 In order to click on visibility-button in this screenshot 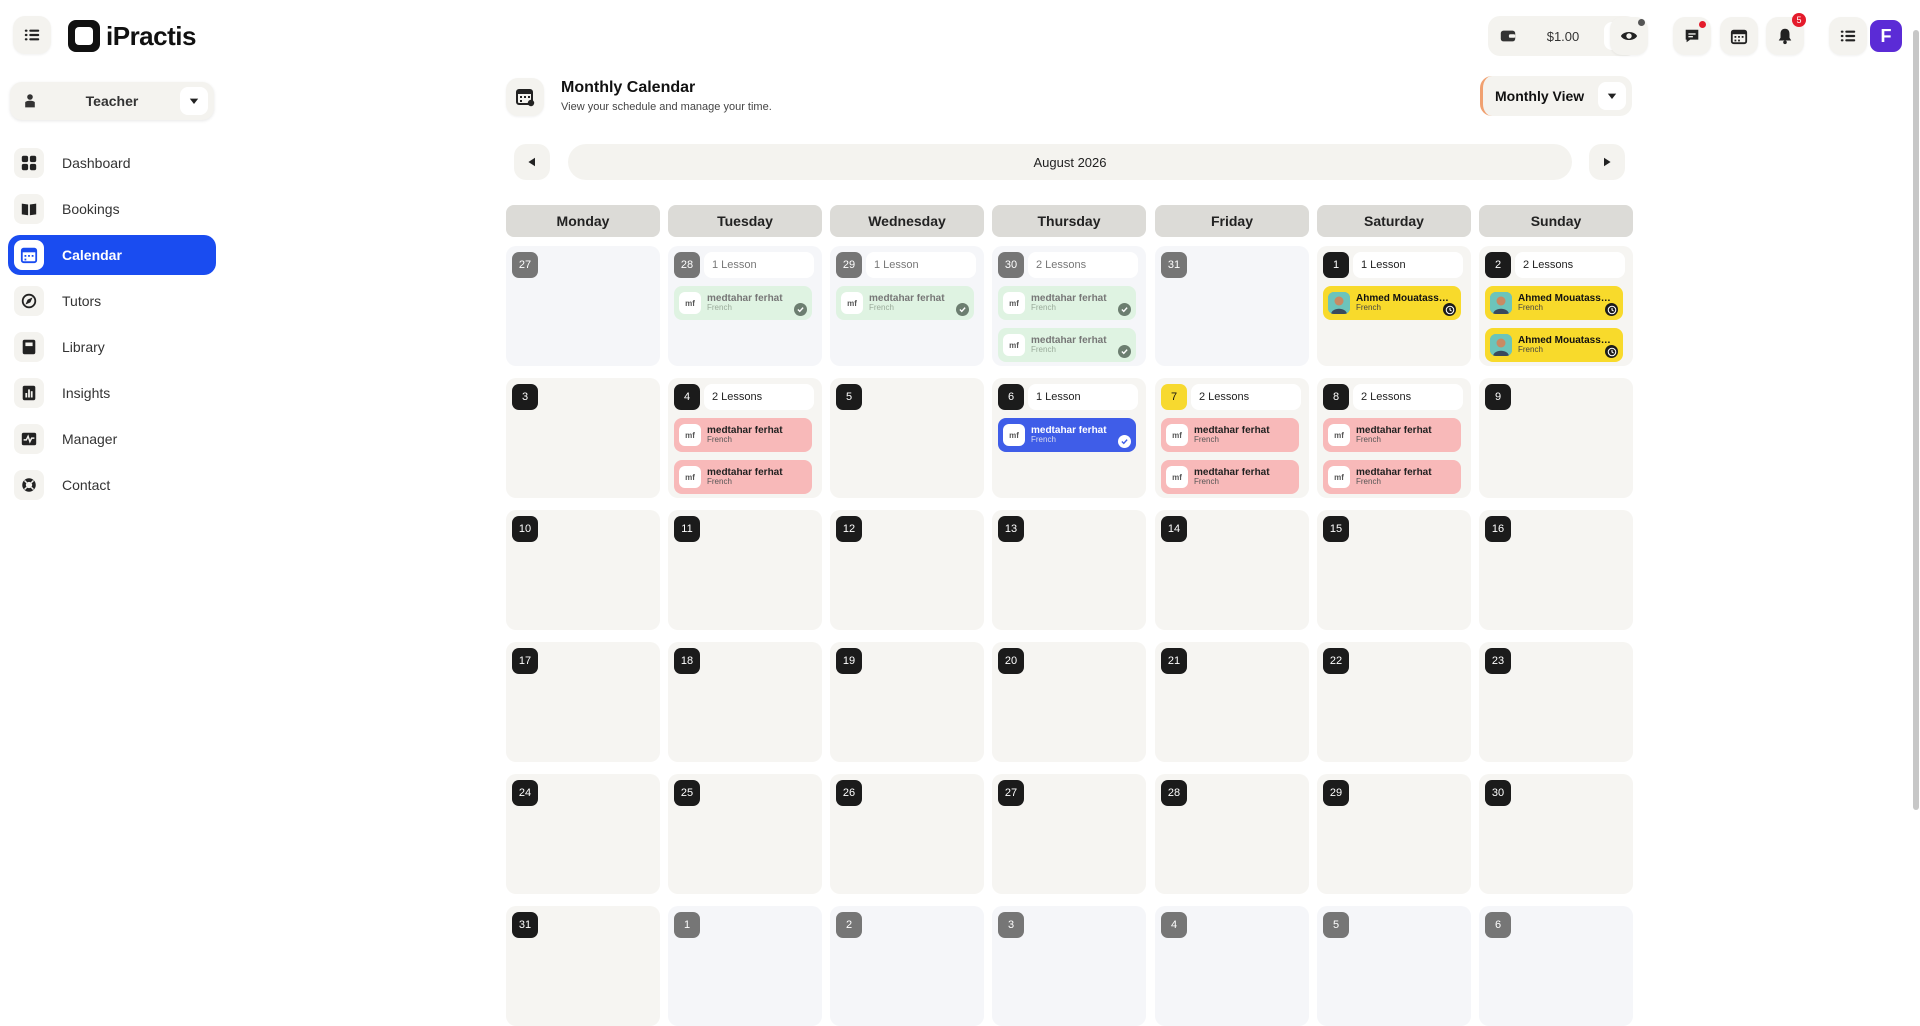, I will do `click(1629, 36)`.